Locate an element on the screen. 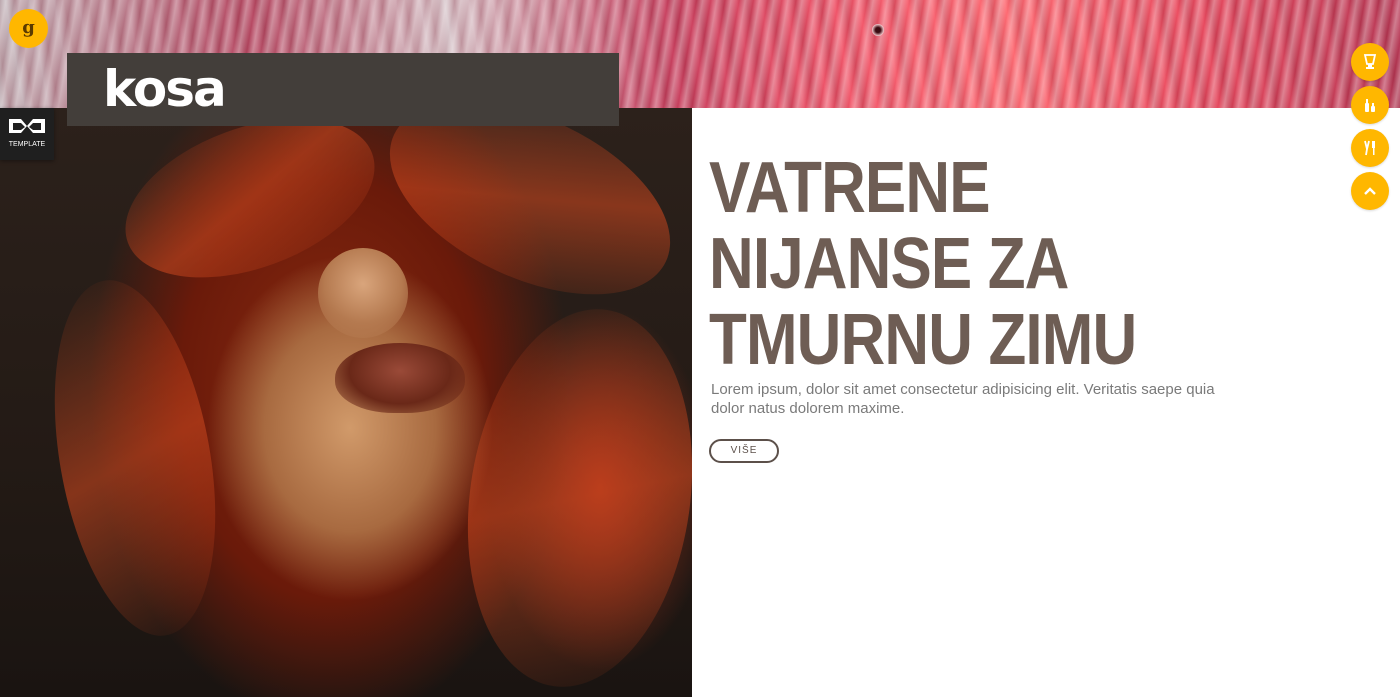  tools-button is located at coordinates (1370, 148).